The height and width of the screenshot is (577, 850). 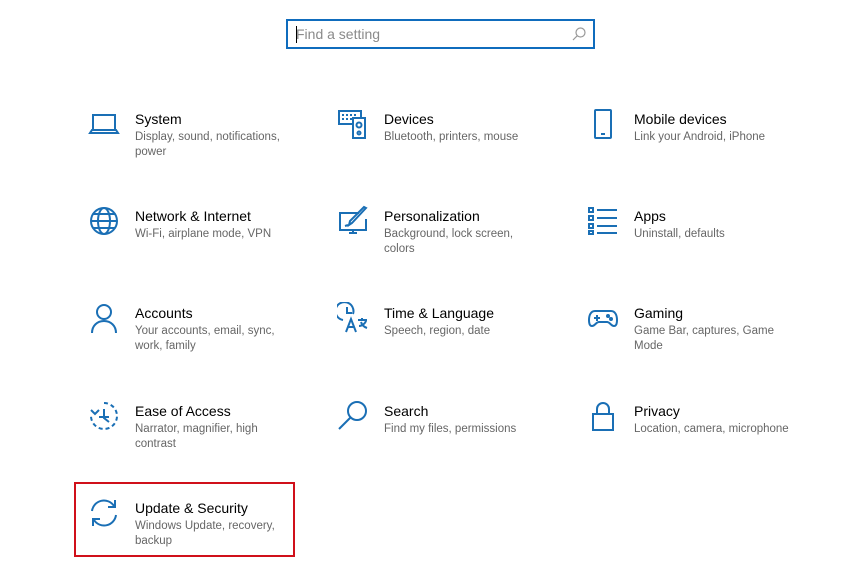 What do you see at coordinates (205, 338) in the screenshot?
I see `settings-item-desc: Your accounts, email, sync, work, family` at bounding box center [205, 338].